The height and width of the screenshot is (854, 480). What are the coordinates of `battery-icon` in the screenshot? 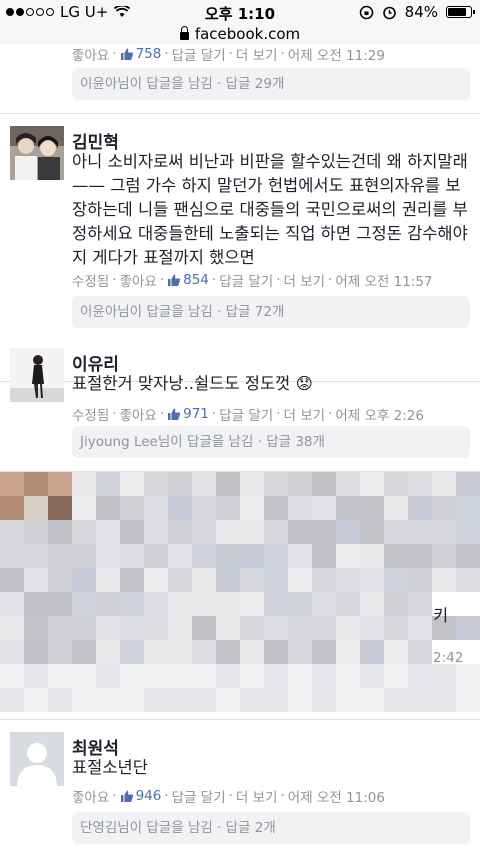 It's located at (460, 12).